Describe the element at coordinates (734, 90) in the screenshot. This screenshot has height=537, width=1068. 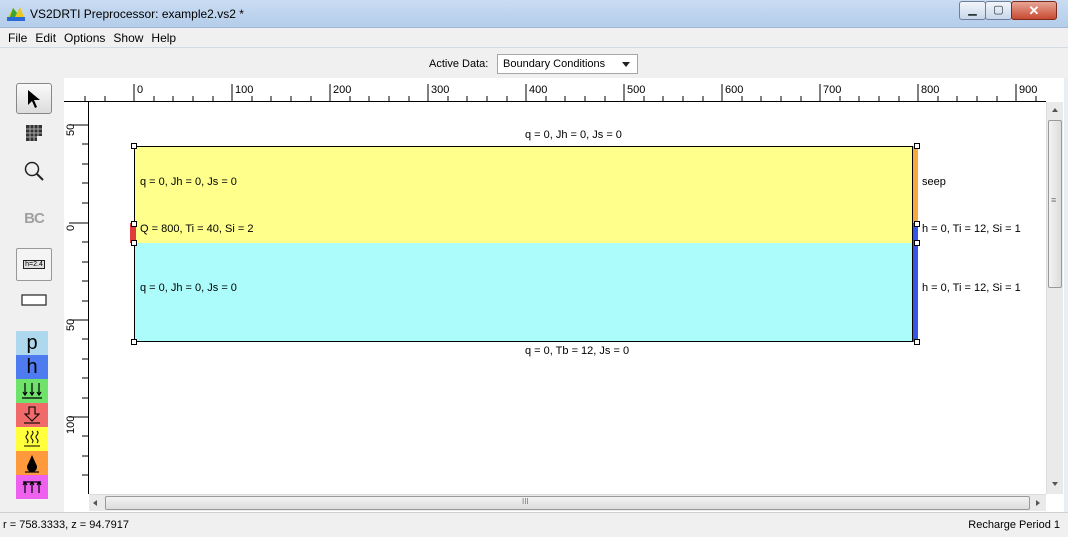
I see `ruler-x-label: 600` at that location.